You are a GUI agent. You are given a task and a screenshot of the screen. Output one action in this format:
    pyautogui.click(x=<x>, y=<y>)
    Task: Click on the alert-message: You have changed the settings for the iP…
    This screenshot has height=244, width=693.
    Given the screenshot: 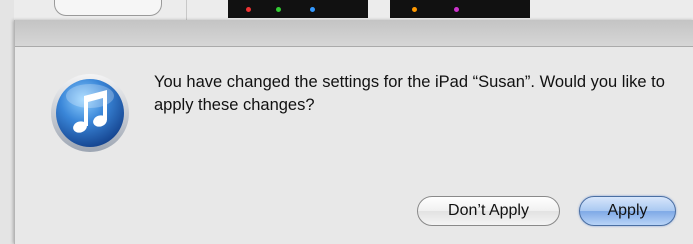 What is the action you would take?
    pyautogui.click(x=409, y=93)
    